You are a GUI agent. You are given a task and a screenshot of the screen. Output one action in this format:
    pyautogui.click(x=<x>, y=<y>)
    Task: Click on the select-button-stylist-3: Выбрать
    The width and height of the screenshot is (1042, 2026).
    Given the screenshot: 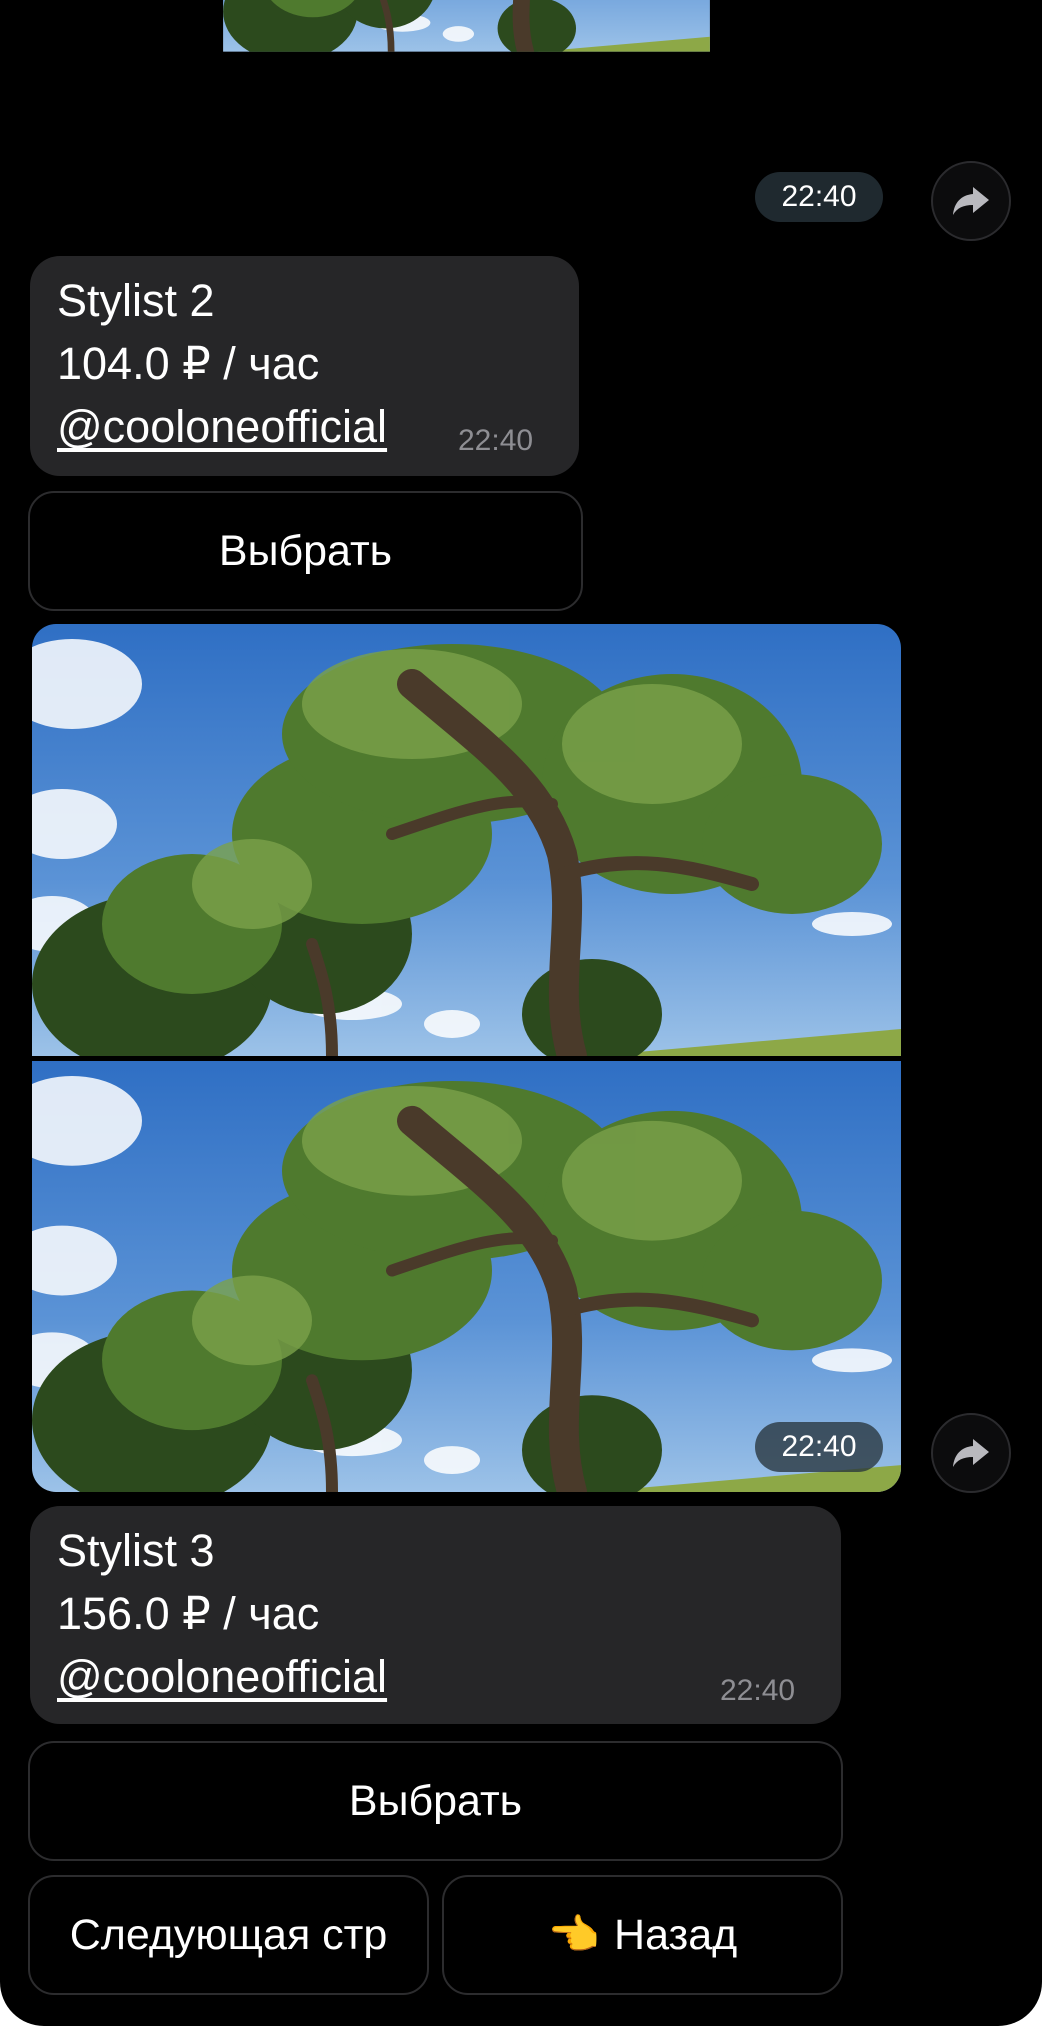 What is the action you would take?
    pyautogui.click(x=435, y=1801)
    